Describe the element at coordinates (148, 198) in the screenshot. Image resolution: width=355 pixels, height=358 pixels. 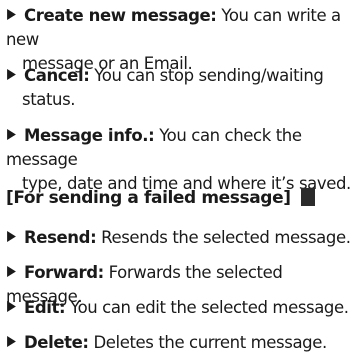
I see `section-heading-text: [For sending a failed message]` at that location.